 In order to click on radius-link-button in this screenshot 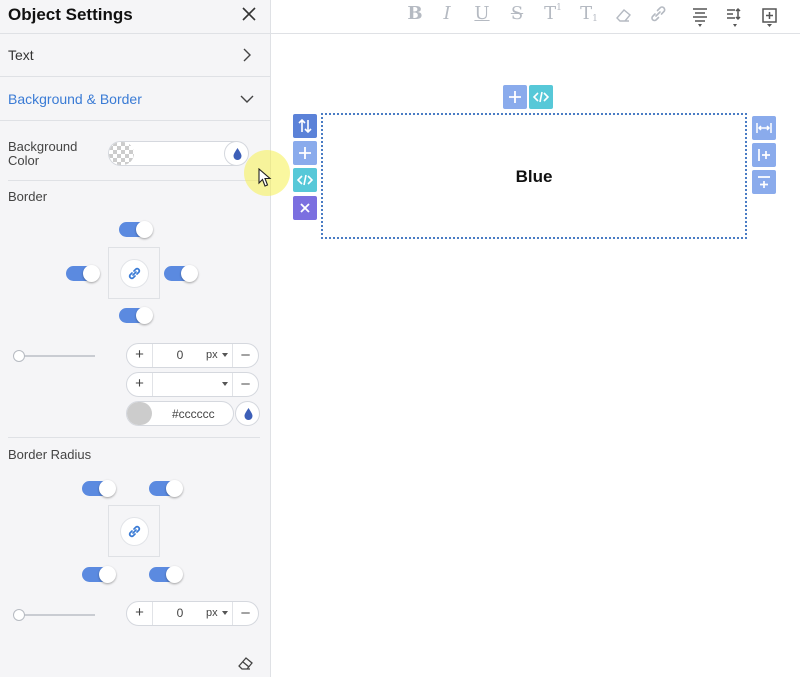, I will do `click(134, 531)`.